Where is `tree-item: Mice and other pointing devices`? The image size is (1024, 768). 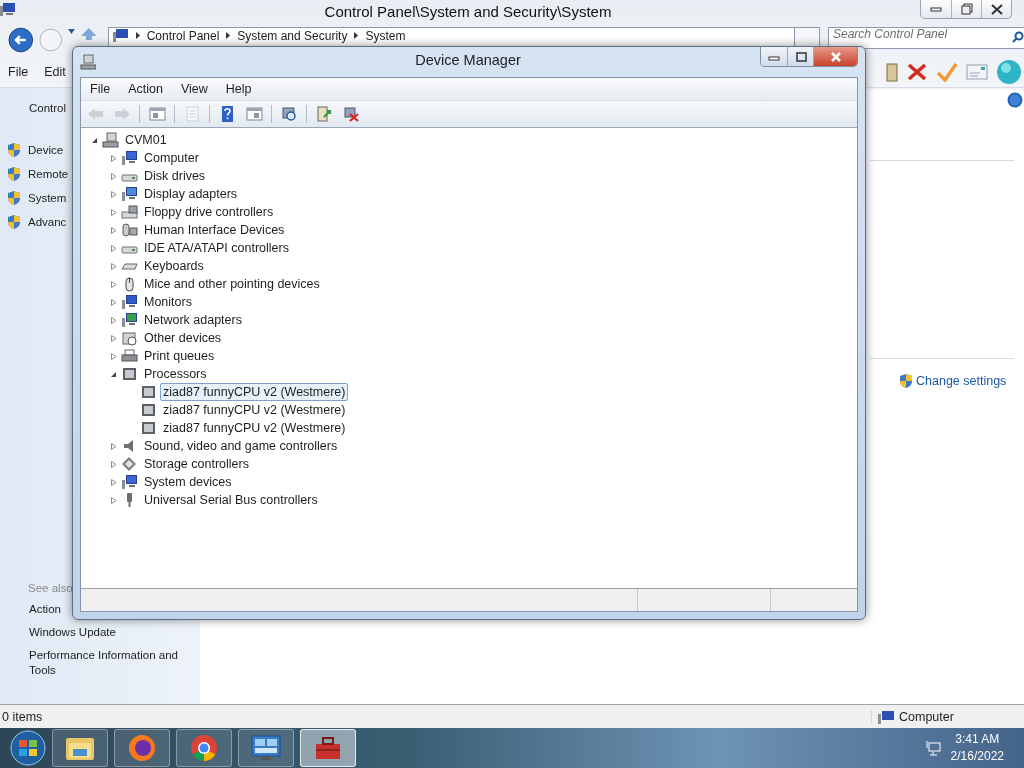 tree-item: Mice and other pointing devices is located at coordinates (232, 284).